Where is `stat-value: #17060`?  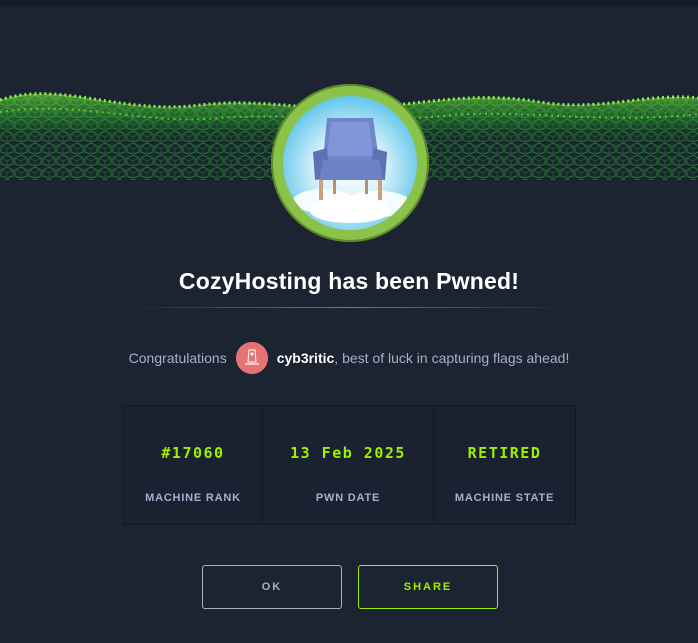
stat-value: #17060 is located at coordinates (193, 453).